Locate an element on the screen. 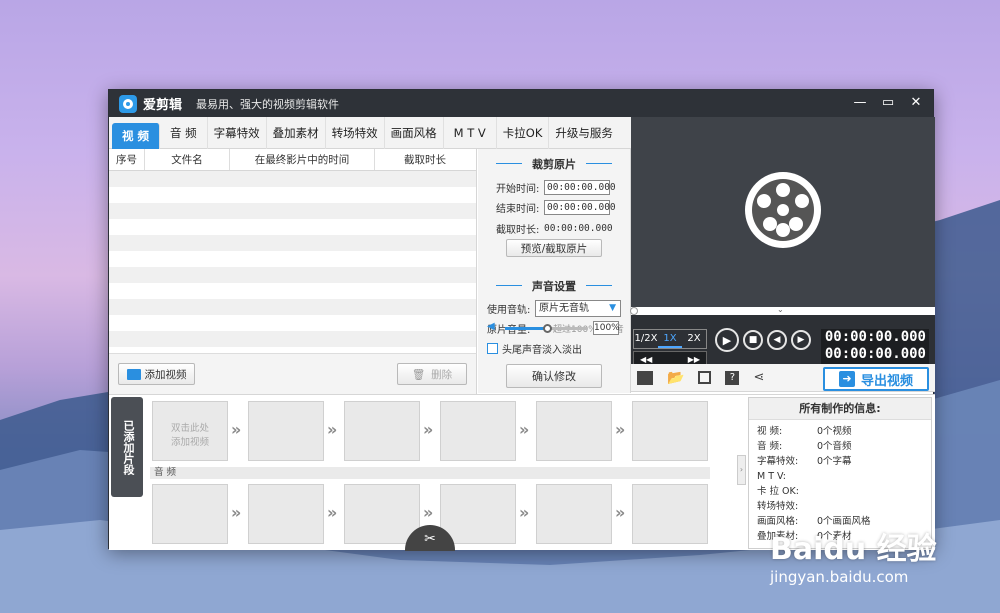  maximize-button: ▭ is located at coordinates (888, 103).